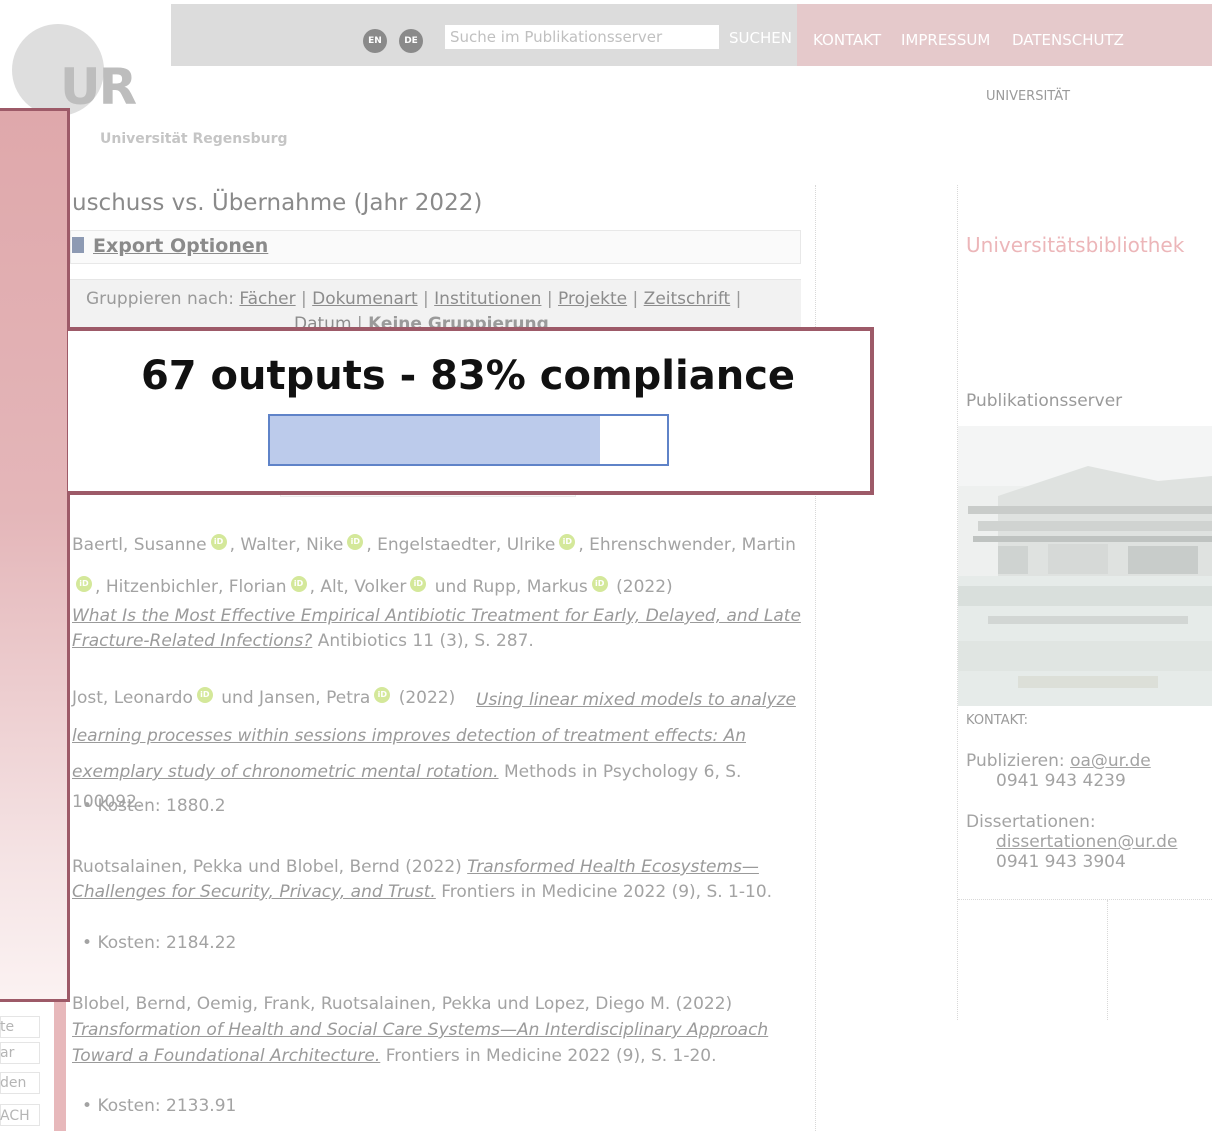 The height and width of the screenshot is (1131, 1212). What do you see at coordinates (277, 203) in the screenshot?
I see `page-title: uschuss vs. Übernahme (Jahr 2022)` at bounding box center [277, 203].